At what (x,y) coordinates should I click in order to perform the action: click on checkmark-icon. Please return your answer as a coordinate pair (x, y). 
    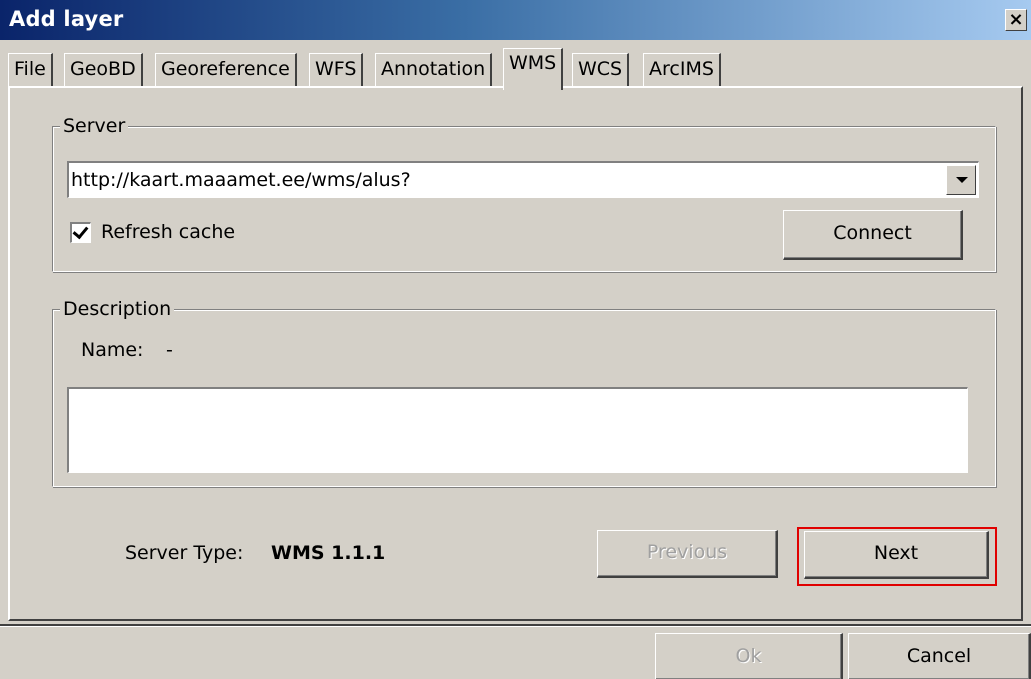
    Looking at the image, I should click on (80, 231).